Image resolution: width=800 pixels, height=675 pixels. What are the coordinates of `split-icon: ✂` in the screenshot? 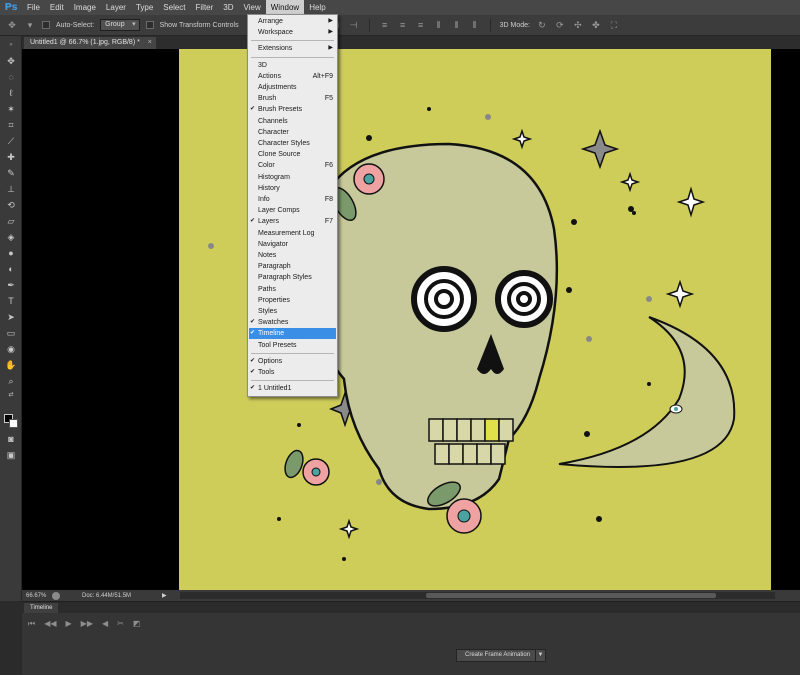 It's located at (120, 624).